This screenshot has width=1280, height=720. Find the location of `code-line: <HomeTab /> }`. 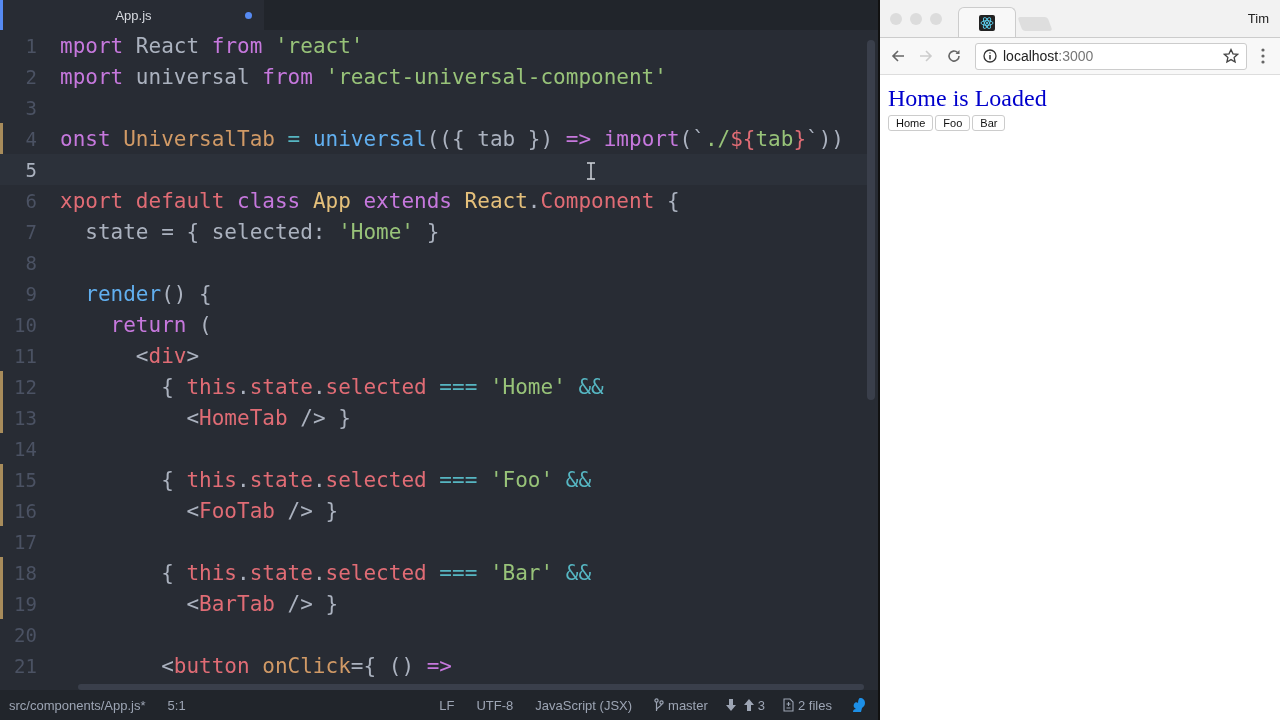

code-line: <HomeTab /> } is located at coordinates (268, 417).